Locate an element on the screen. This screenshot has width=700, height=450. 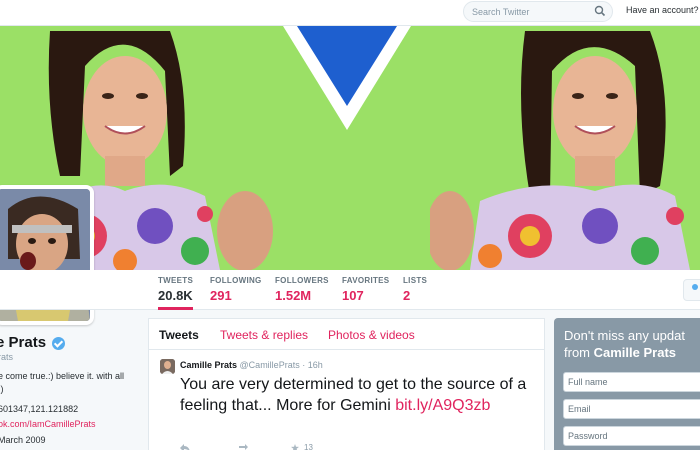
signup-heading-prefix: from is located at coordinates (579, 352).